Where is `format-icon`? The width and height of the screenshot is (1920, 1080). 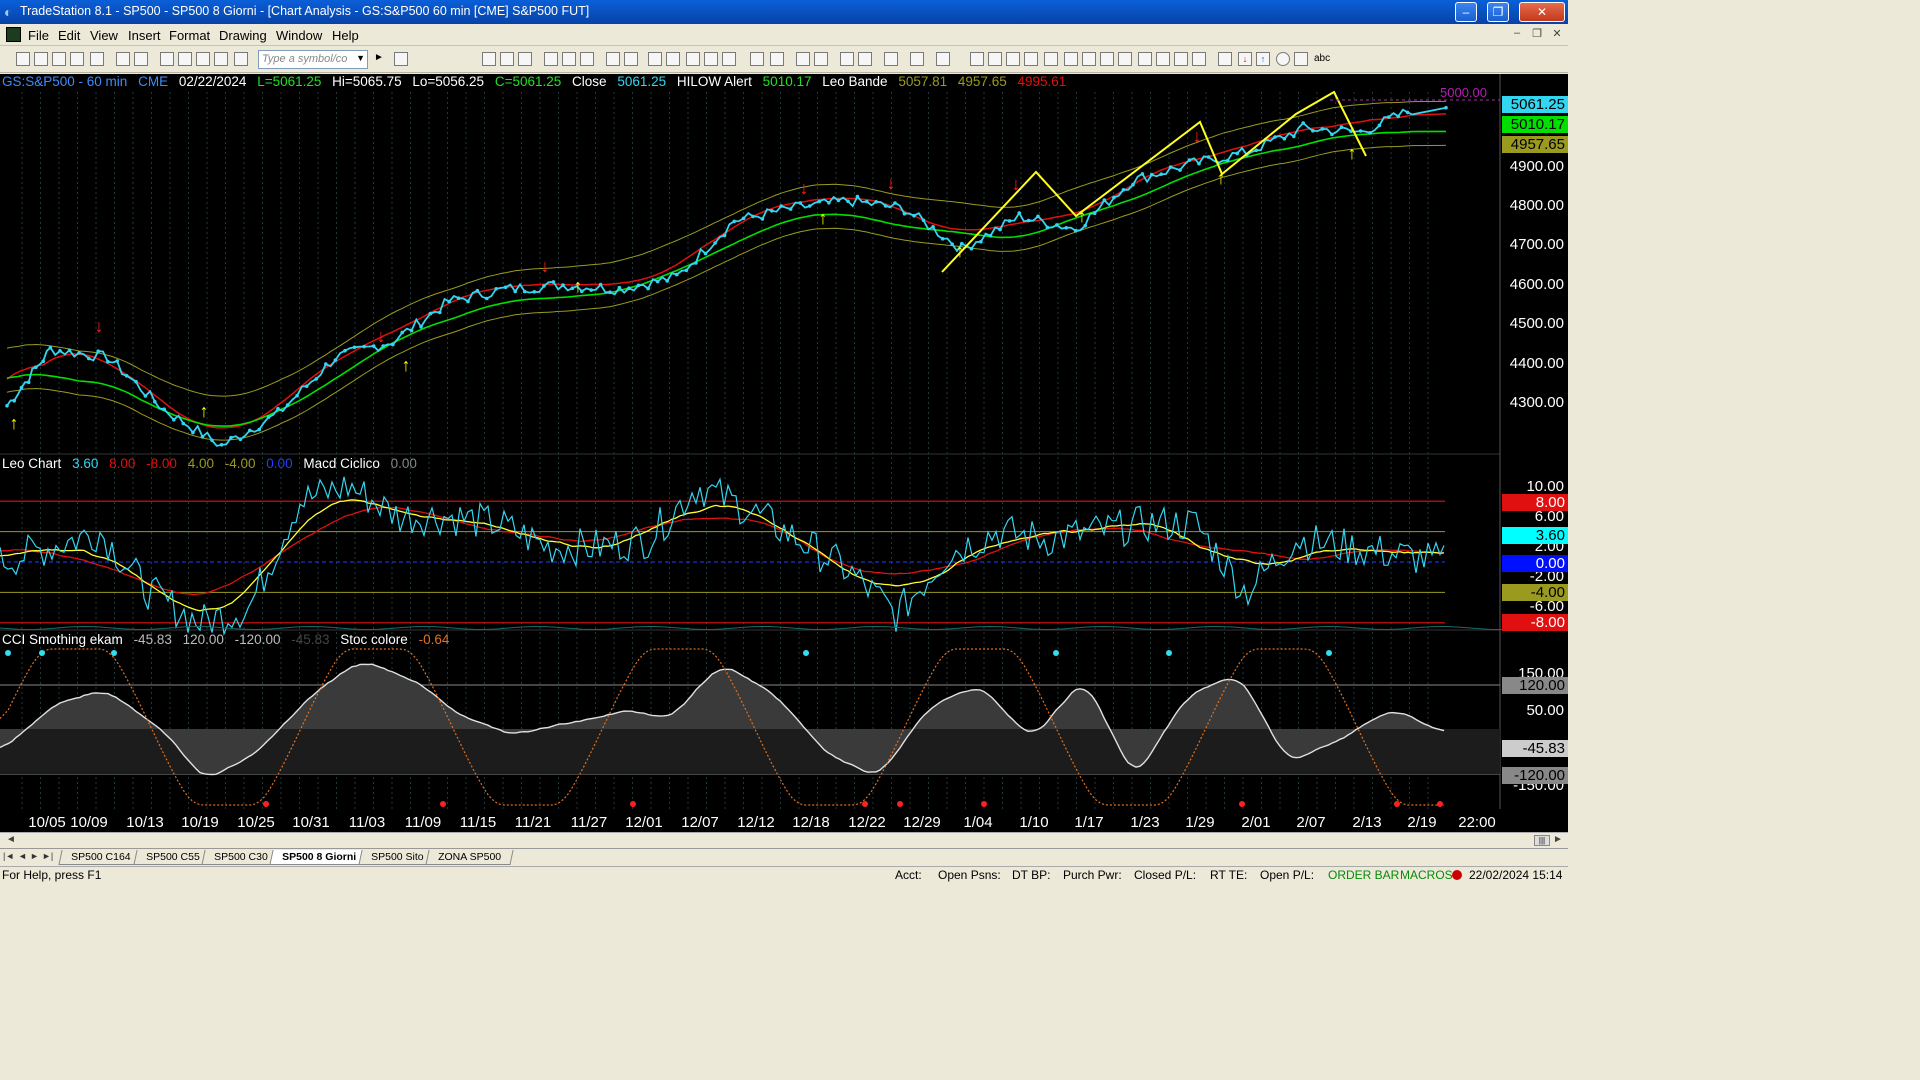
format-icon is located at coordinates (943, 59).